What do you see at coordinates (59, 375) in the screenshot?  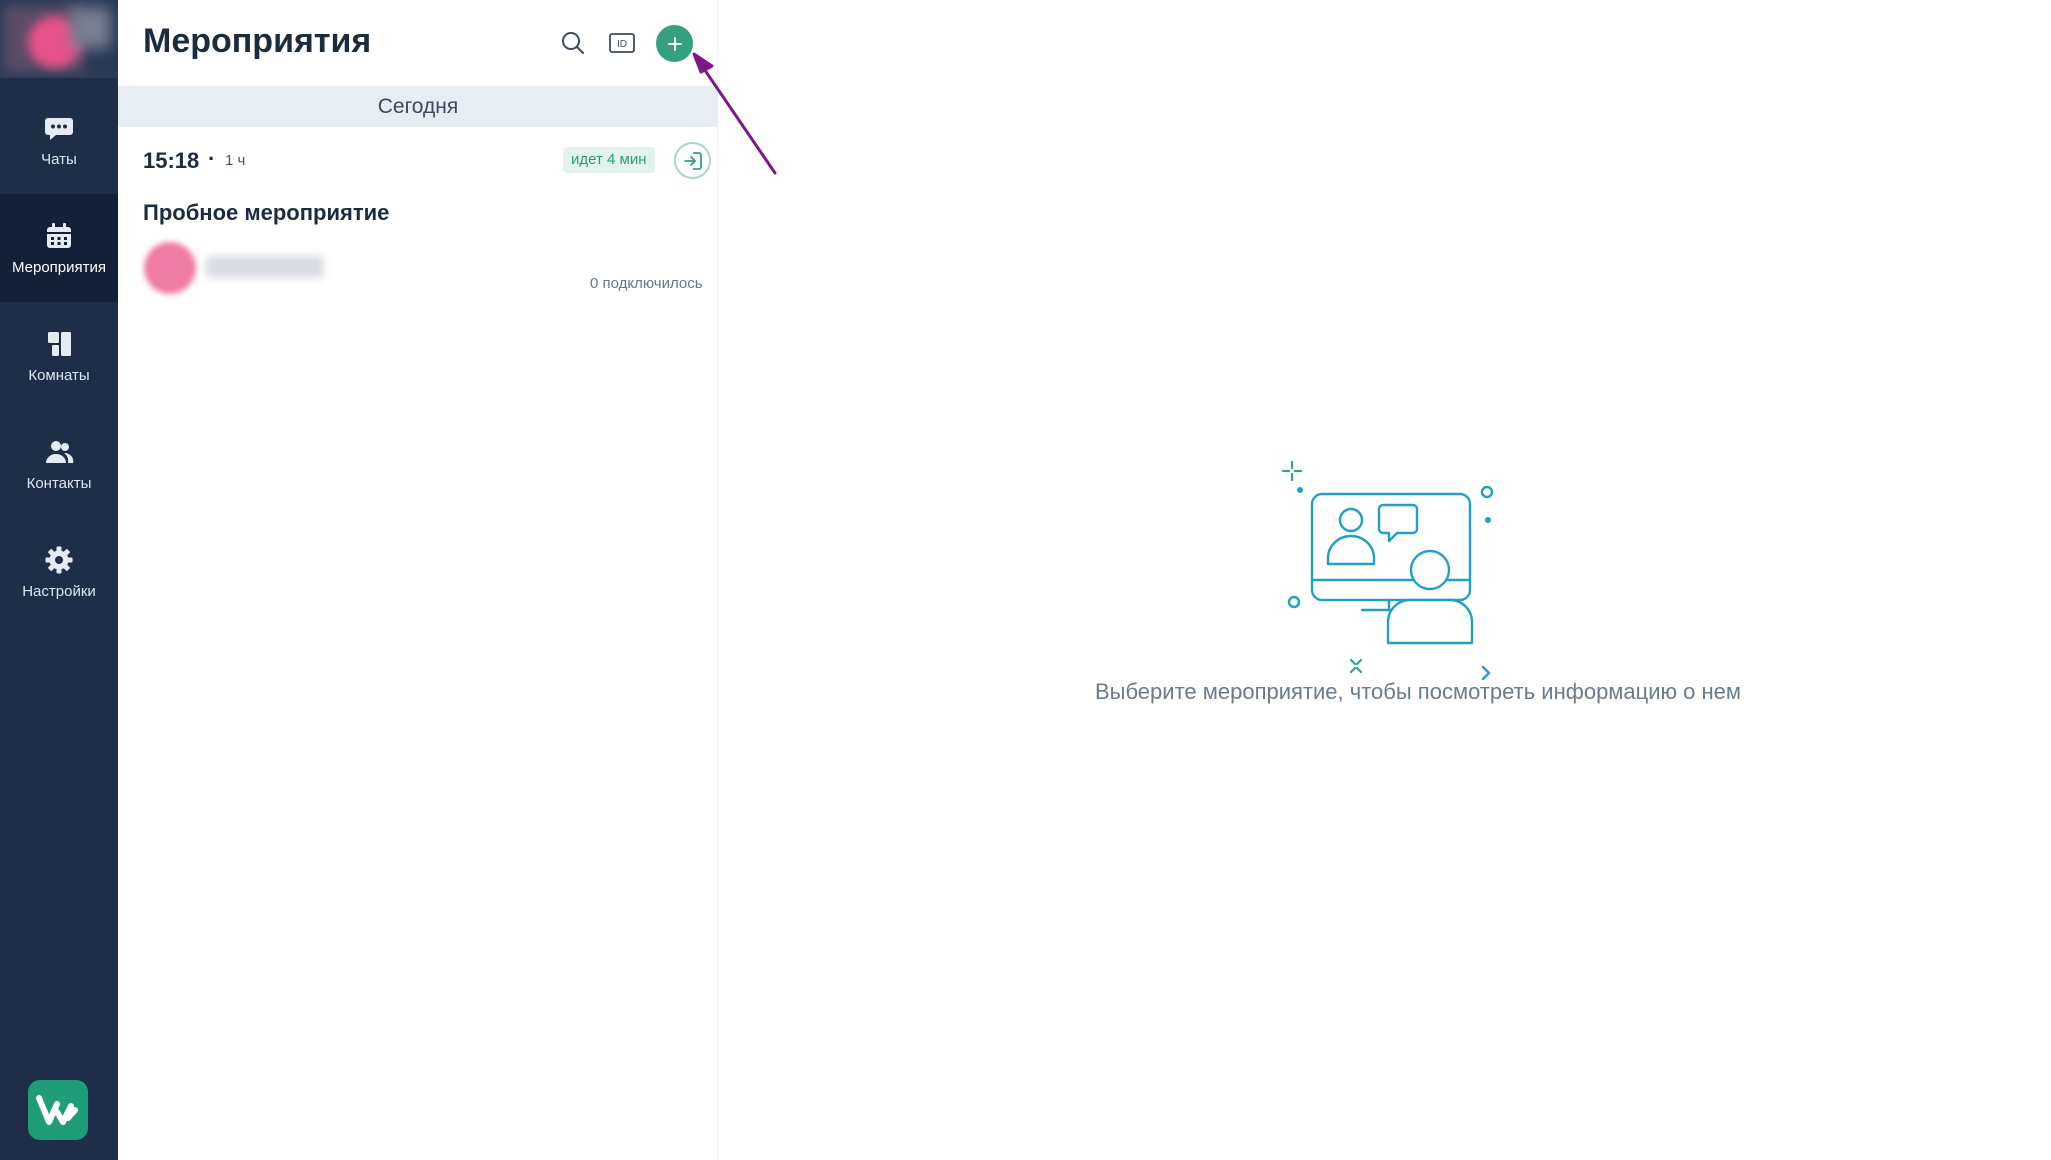 I see `sidebar-item-label: Комнаты` at bounding box center [59, 375].